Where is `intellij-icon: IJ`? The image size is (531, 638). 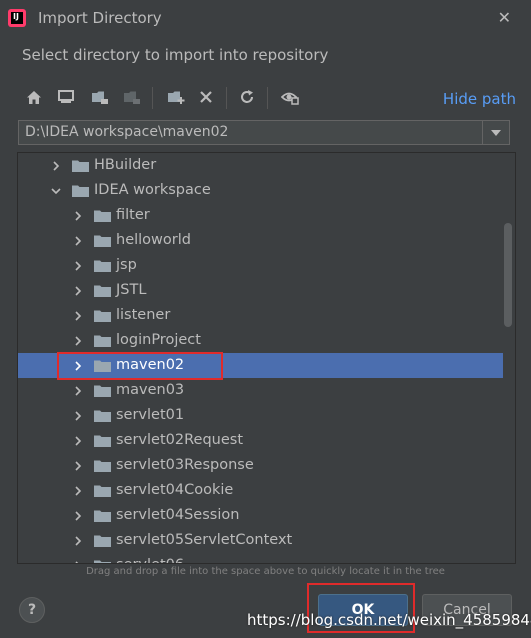 intellij-icon: IJ is located at coordinates (17, 18).